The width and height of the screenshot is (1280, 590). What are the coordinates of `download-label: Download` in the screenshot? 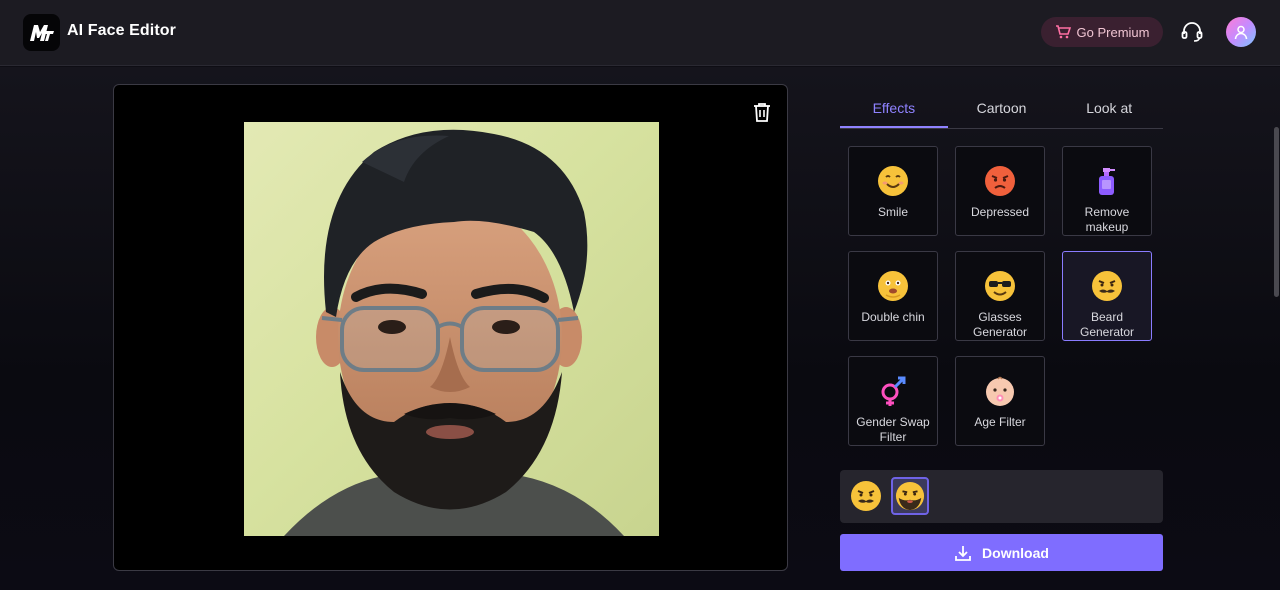 It's located at (1015, 552).